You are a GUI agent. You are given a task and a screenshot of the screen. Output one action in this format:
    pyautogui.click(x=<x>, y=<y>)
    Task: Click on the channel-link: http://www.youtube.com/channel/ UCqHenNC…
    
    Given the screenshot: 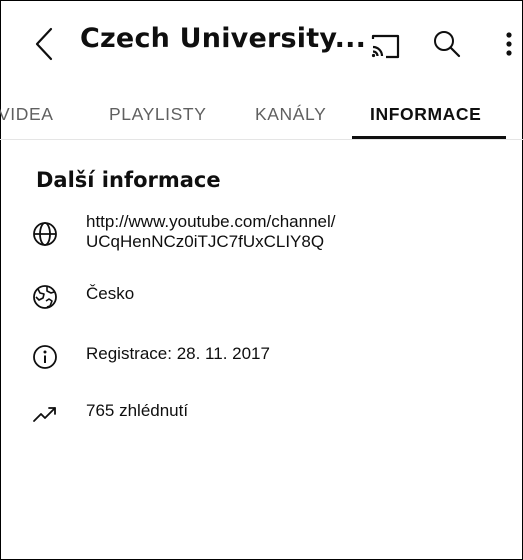 What is the action you would take?
    pyautogui.click(x=210, y=232)
    